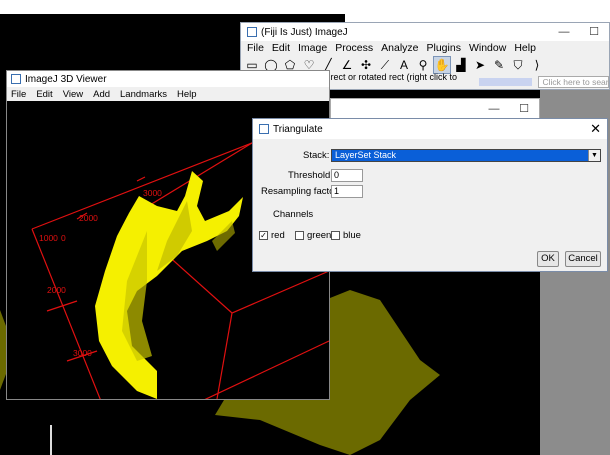  Describe the element at coordinates (594, 155) in the screenshot. I see `chevron-down-icon: ▼` at that location.